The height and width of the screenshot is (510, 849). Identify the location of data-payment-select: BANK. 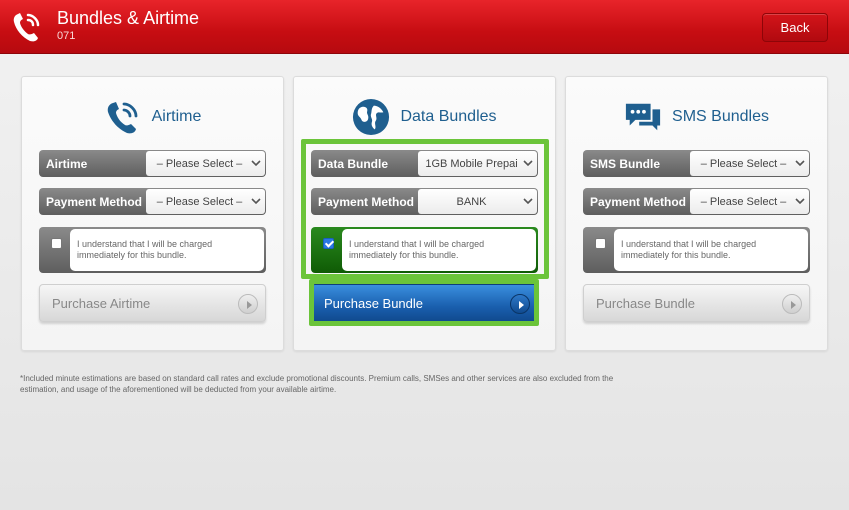
(477, 201).